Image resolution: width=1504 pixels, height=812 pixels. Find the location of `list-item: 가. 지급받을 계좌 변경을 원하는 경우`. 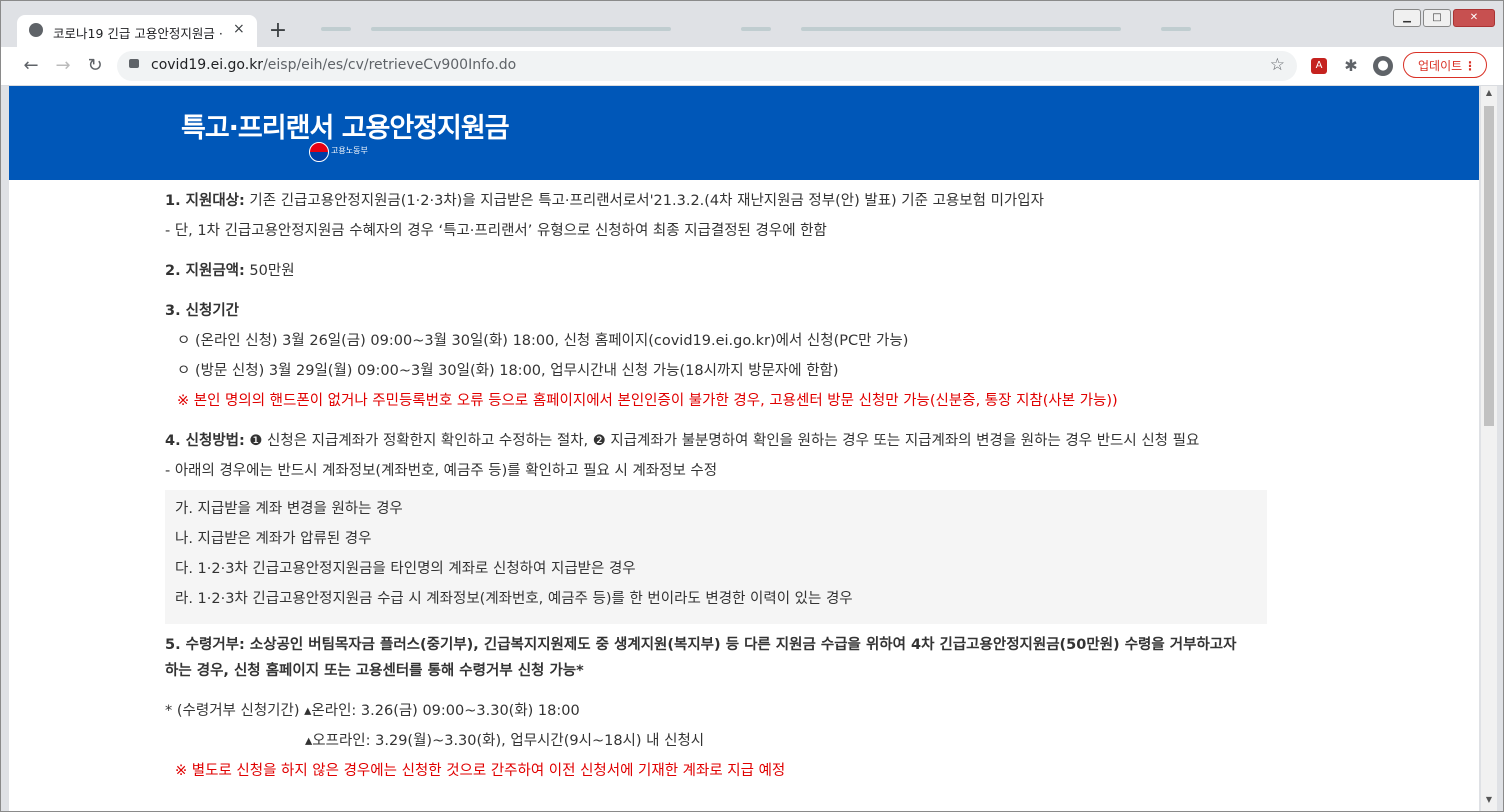

list-item: 가. 지급받을 계좌 변경을 원하는 경우 is located at coordinates (289, 509).